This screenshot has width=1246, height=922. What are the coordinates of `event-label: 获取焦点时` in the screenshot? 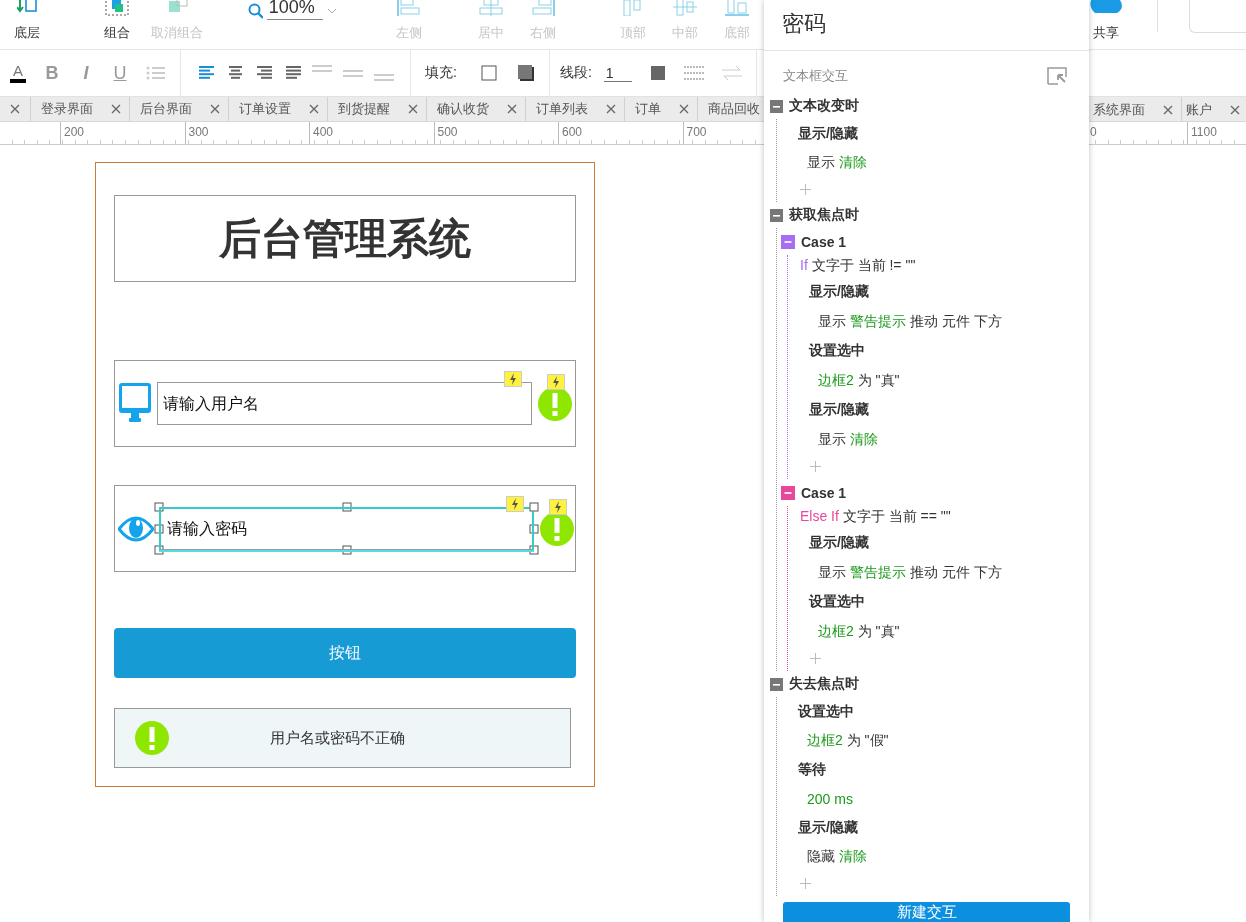 It's located at (824, 215).